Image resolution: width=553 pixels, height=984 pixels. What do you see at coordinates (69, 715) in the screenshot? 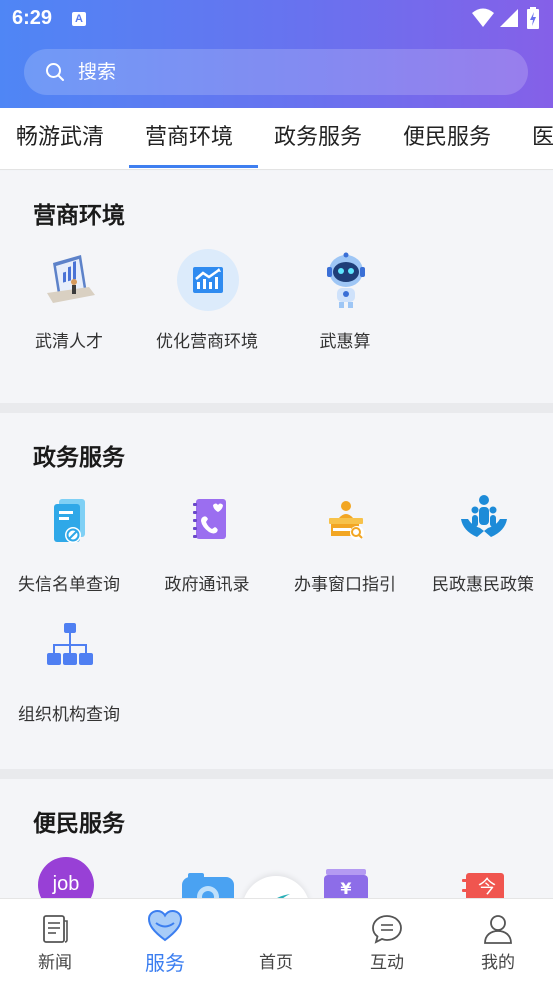
I see `grid-item-label: 组织机构查询` at bounding box center [69, 715].